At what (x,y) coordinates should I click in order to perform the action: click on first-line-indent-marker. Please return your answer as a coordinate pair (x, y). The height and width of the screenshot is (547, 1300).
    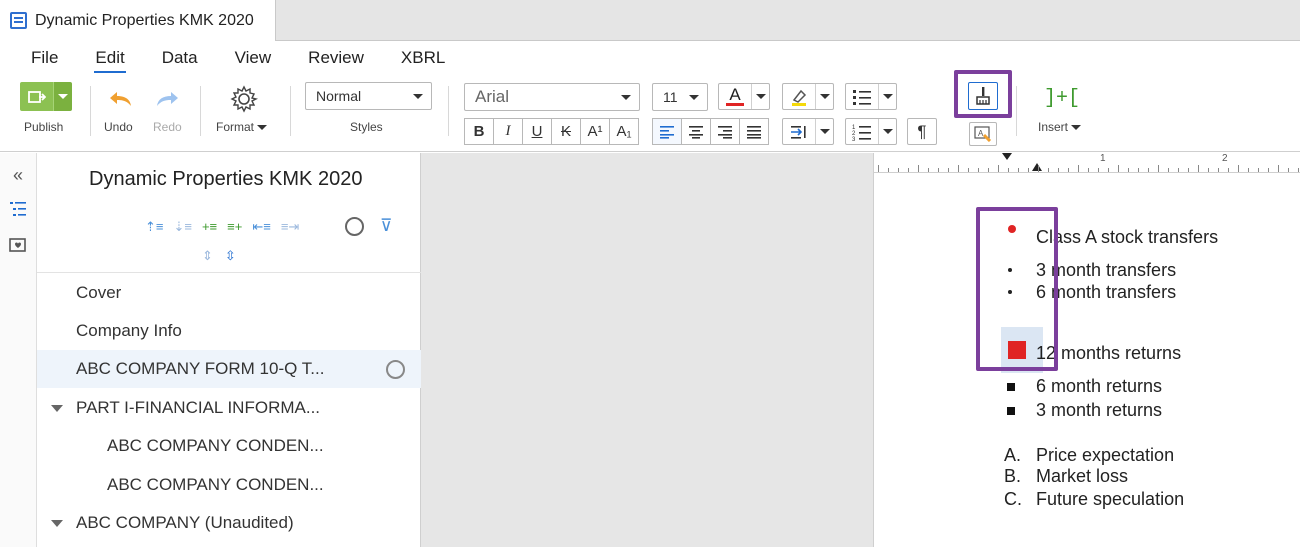
    Looking at the image, I should click on (1007, 156).